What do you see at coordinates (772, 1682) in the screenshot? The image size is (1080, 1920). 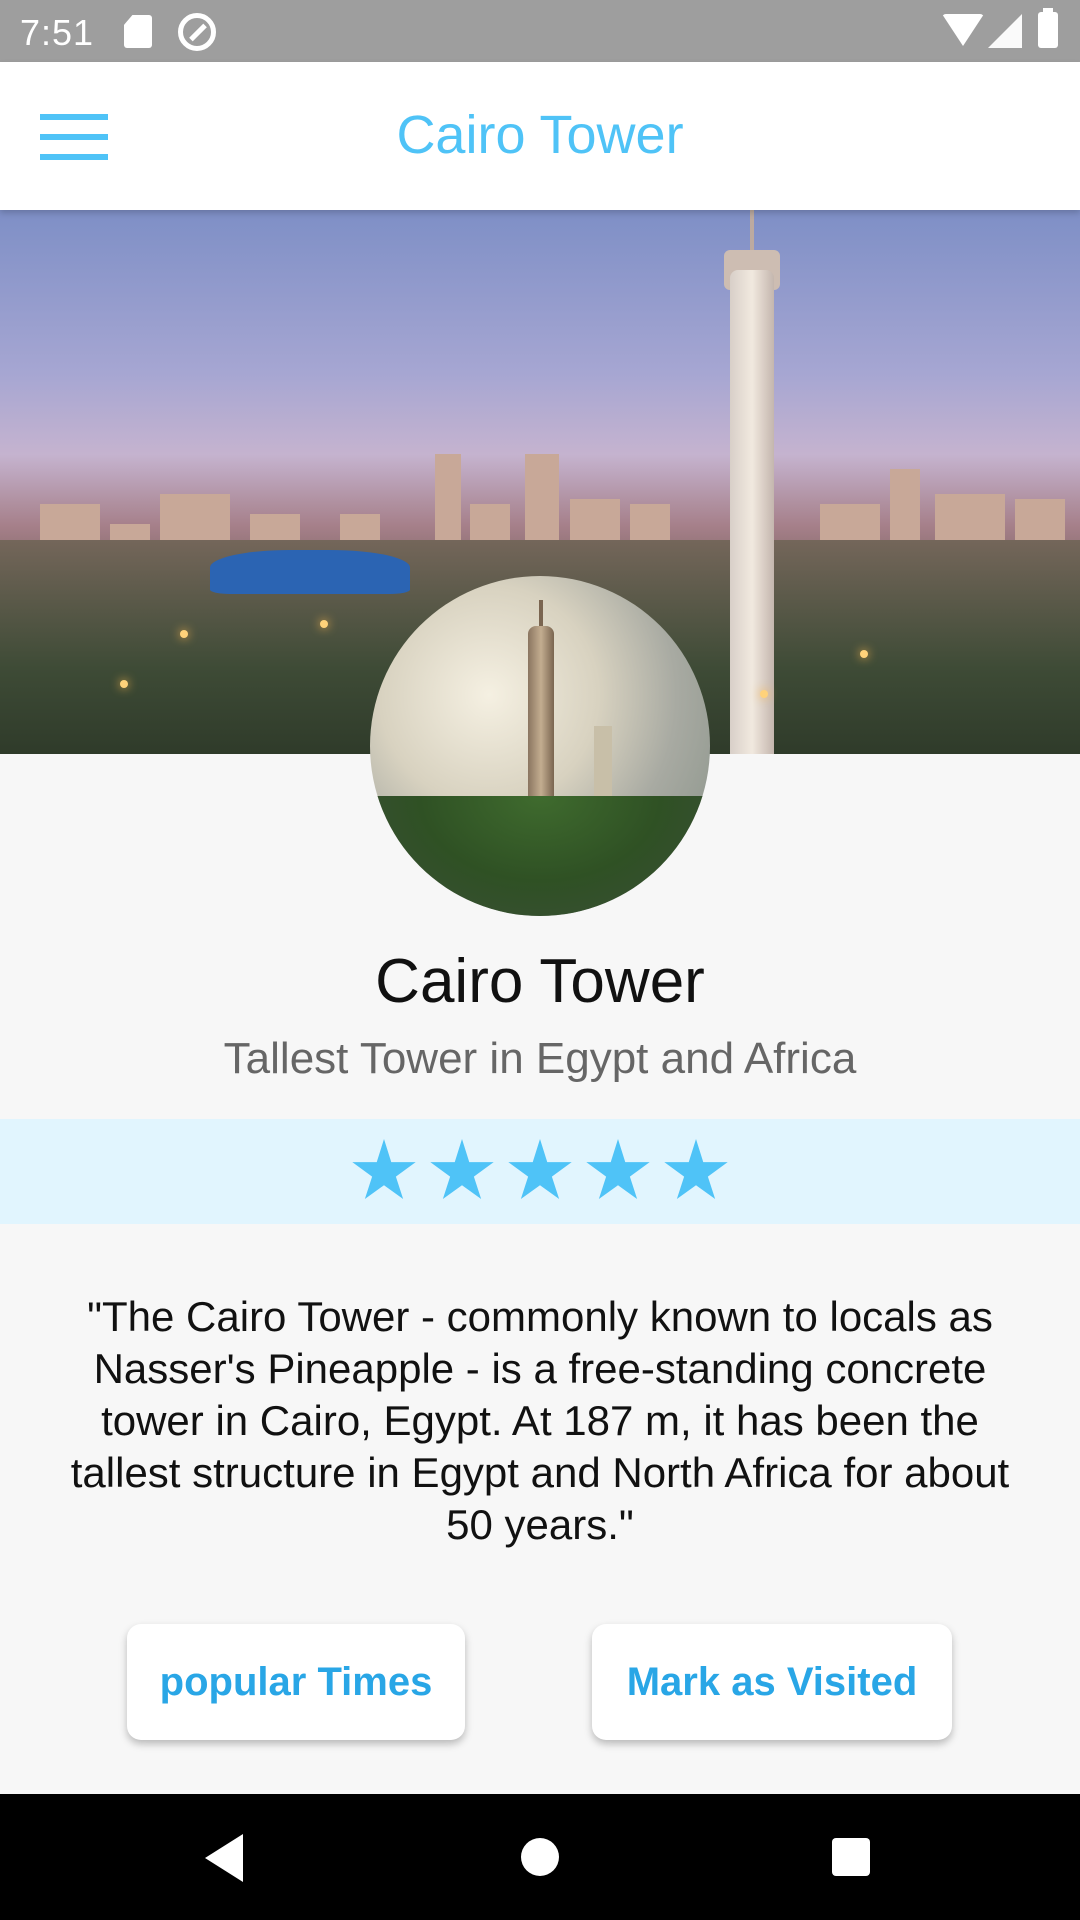 I see `mark-as-visited-button: Mark as Visited` at bounding box center [772, 1682].